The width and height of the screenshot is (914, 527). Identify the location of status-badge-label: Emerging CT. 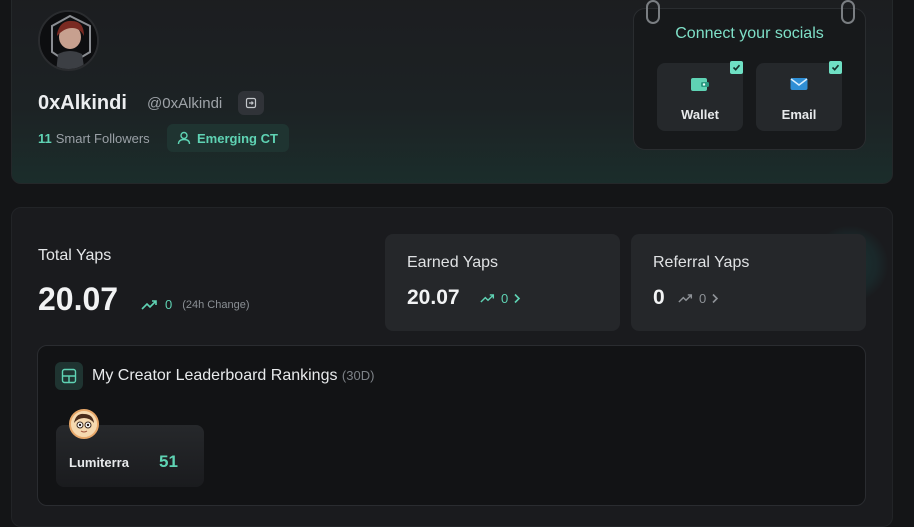
(237, 138).